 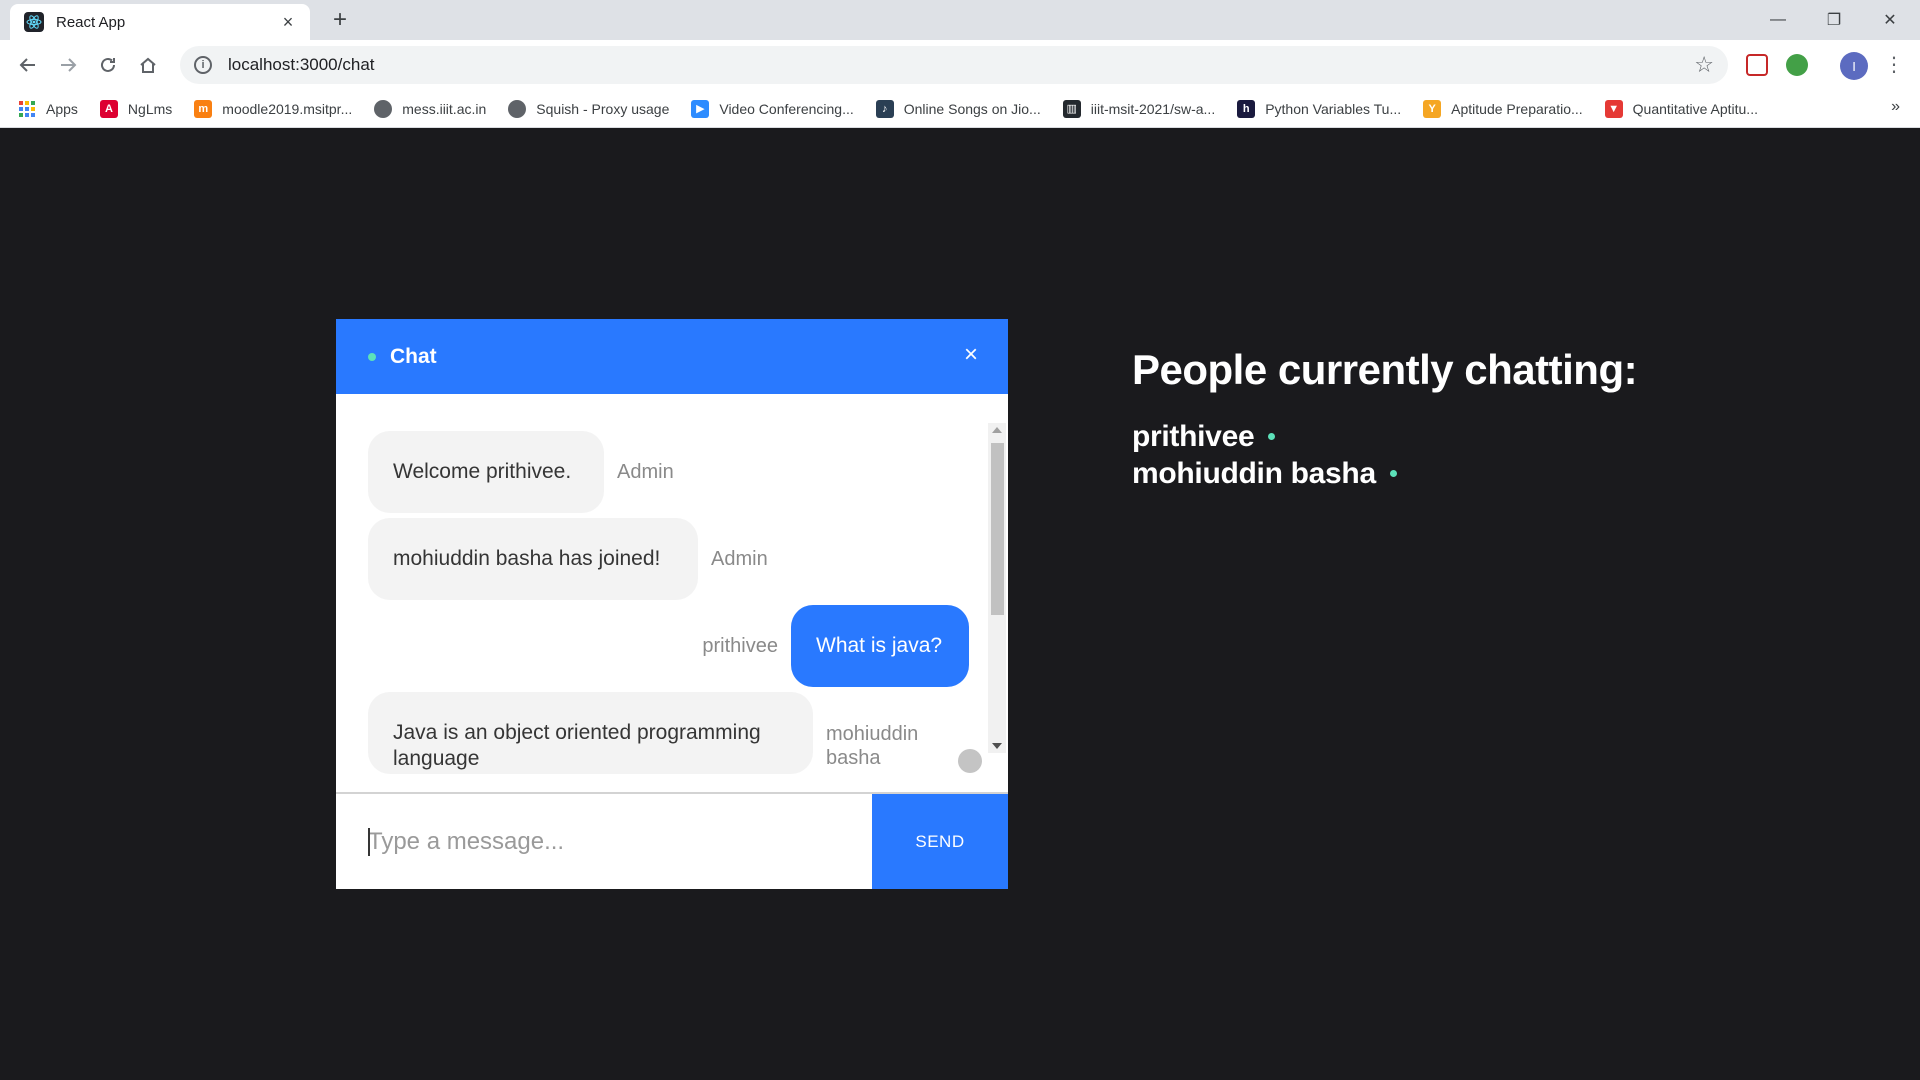 What do you see at coordinates (997, 430) in the screenshot?
I see `scroll-up-arrow-icon` at bounding box center [997, 430].